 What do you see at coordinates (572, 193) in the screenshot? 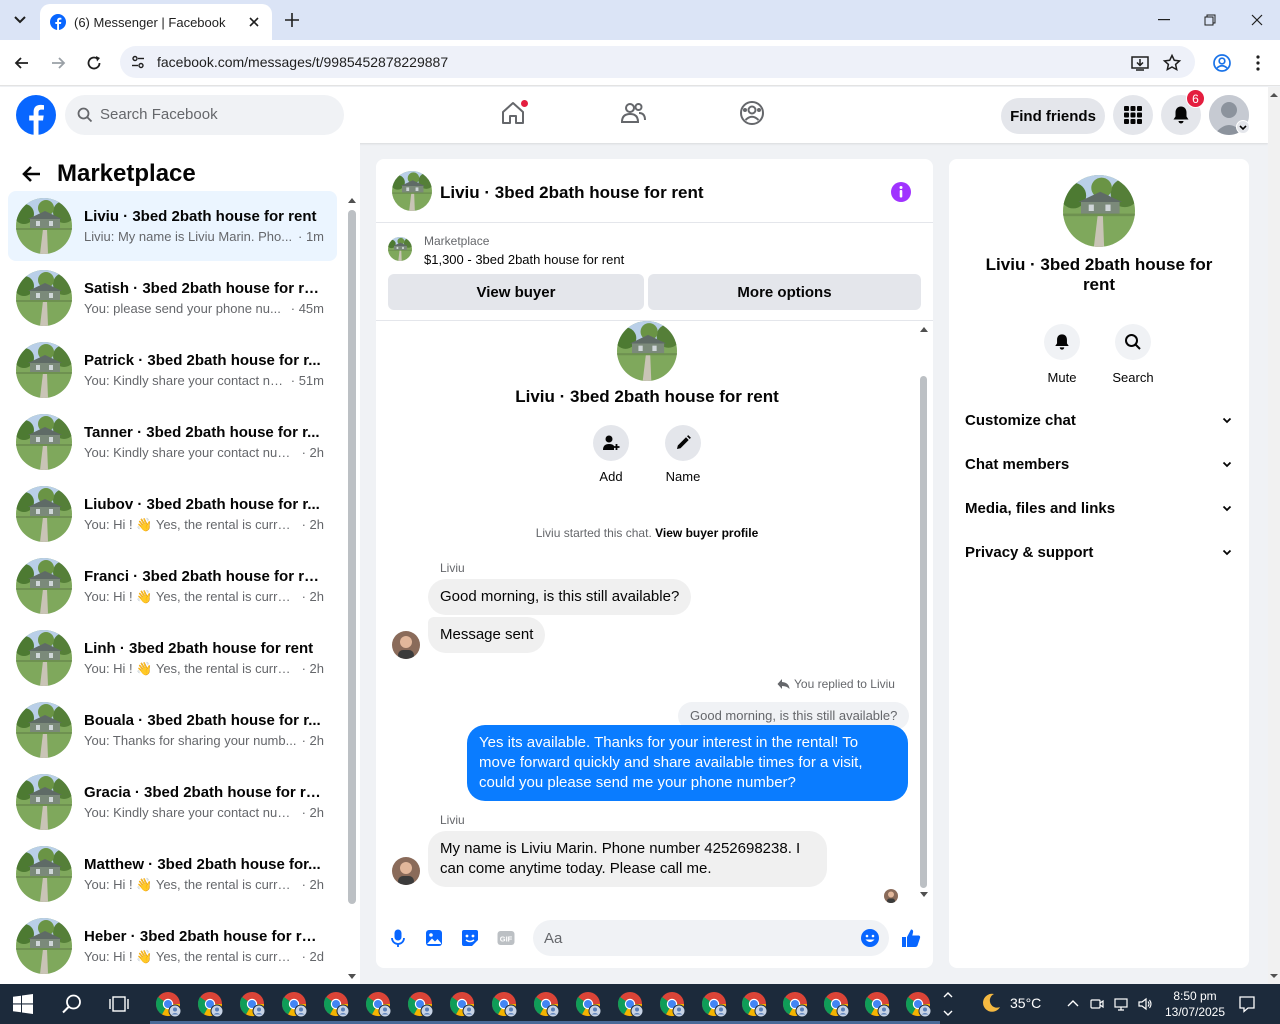
I see `chat-title: Liviu · 3bed 2bath house for rent` at bounding box center [572, 193].